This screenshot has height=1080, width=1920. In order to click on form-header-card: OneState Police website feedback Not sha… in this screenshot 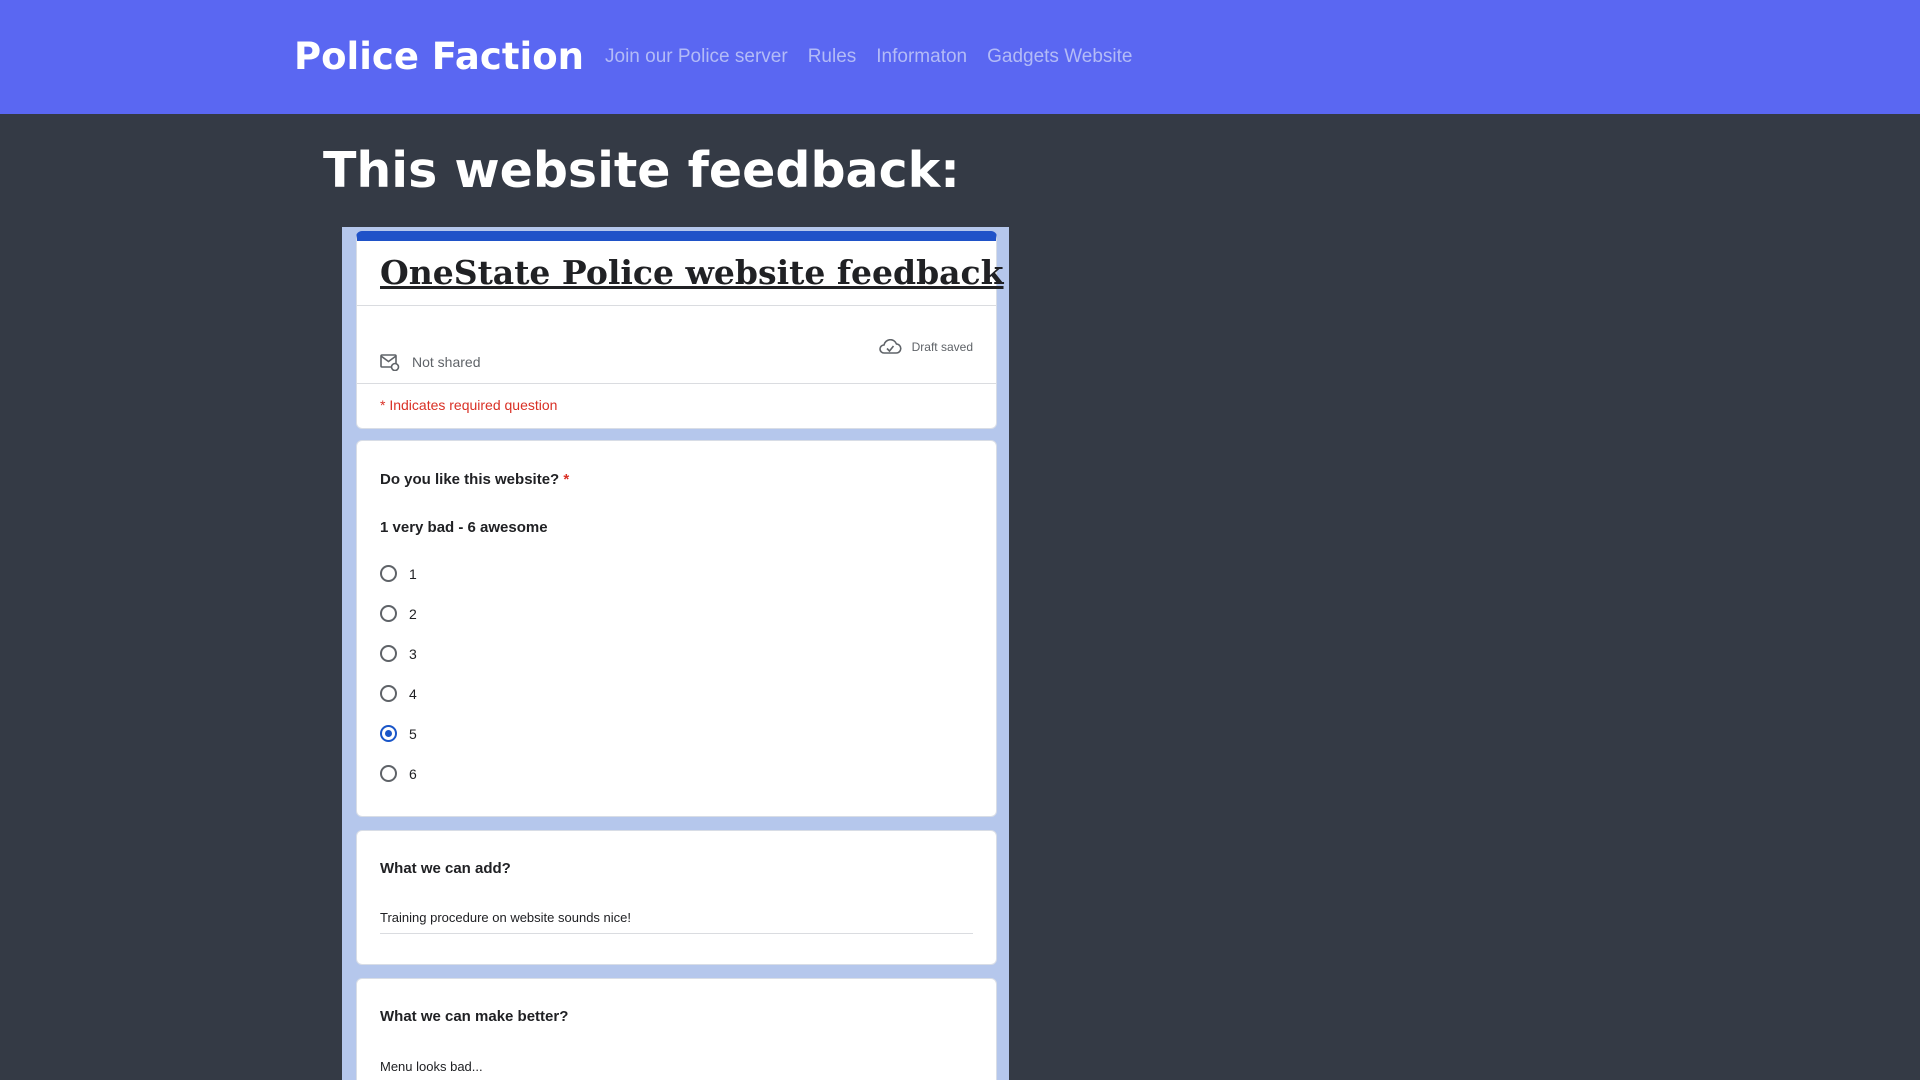, I will do `click(680, 330)`.